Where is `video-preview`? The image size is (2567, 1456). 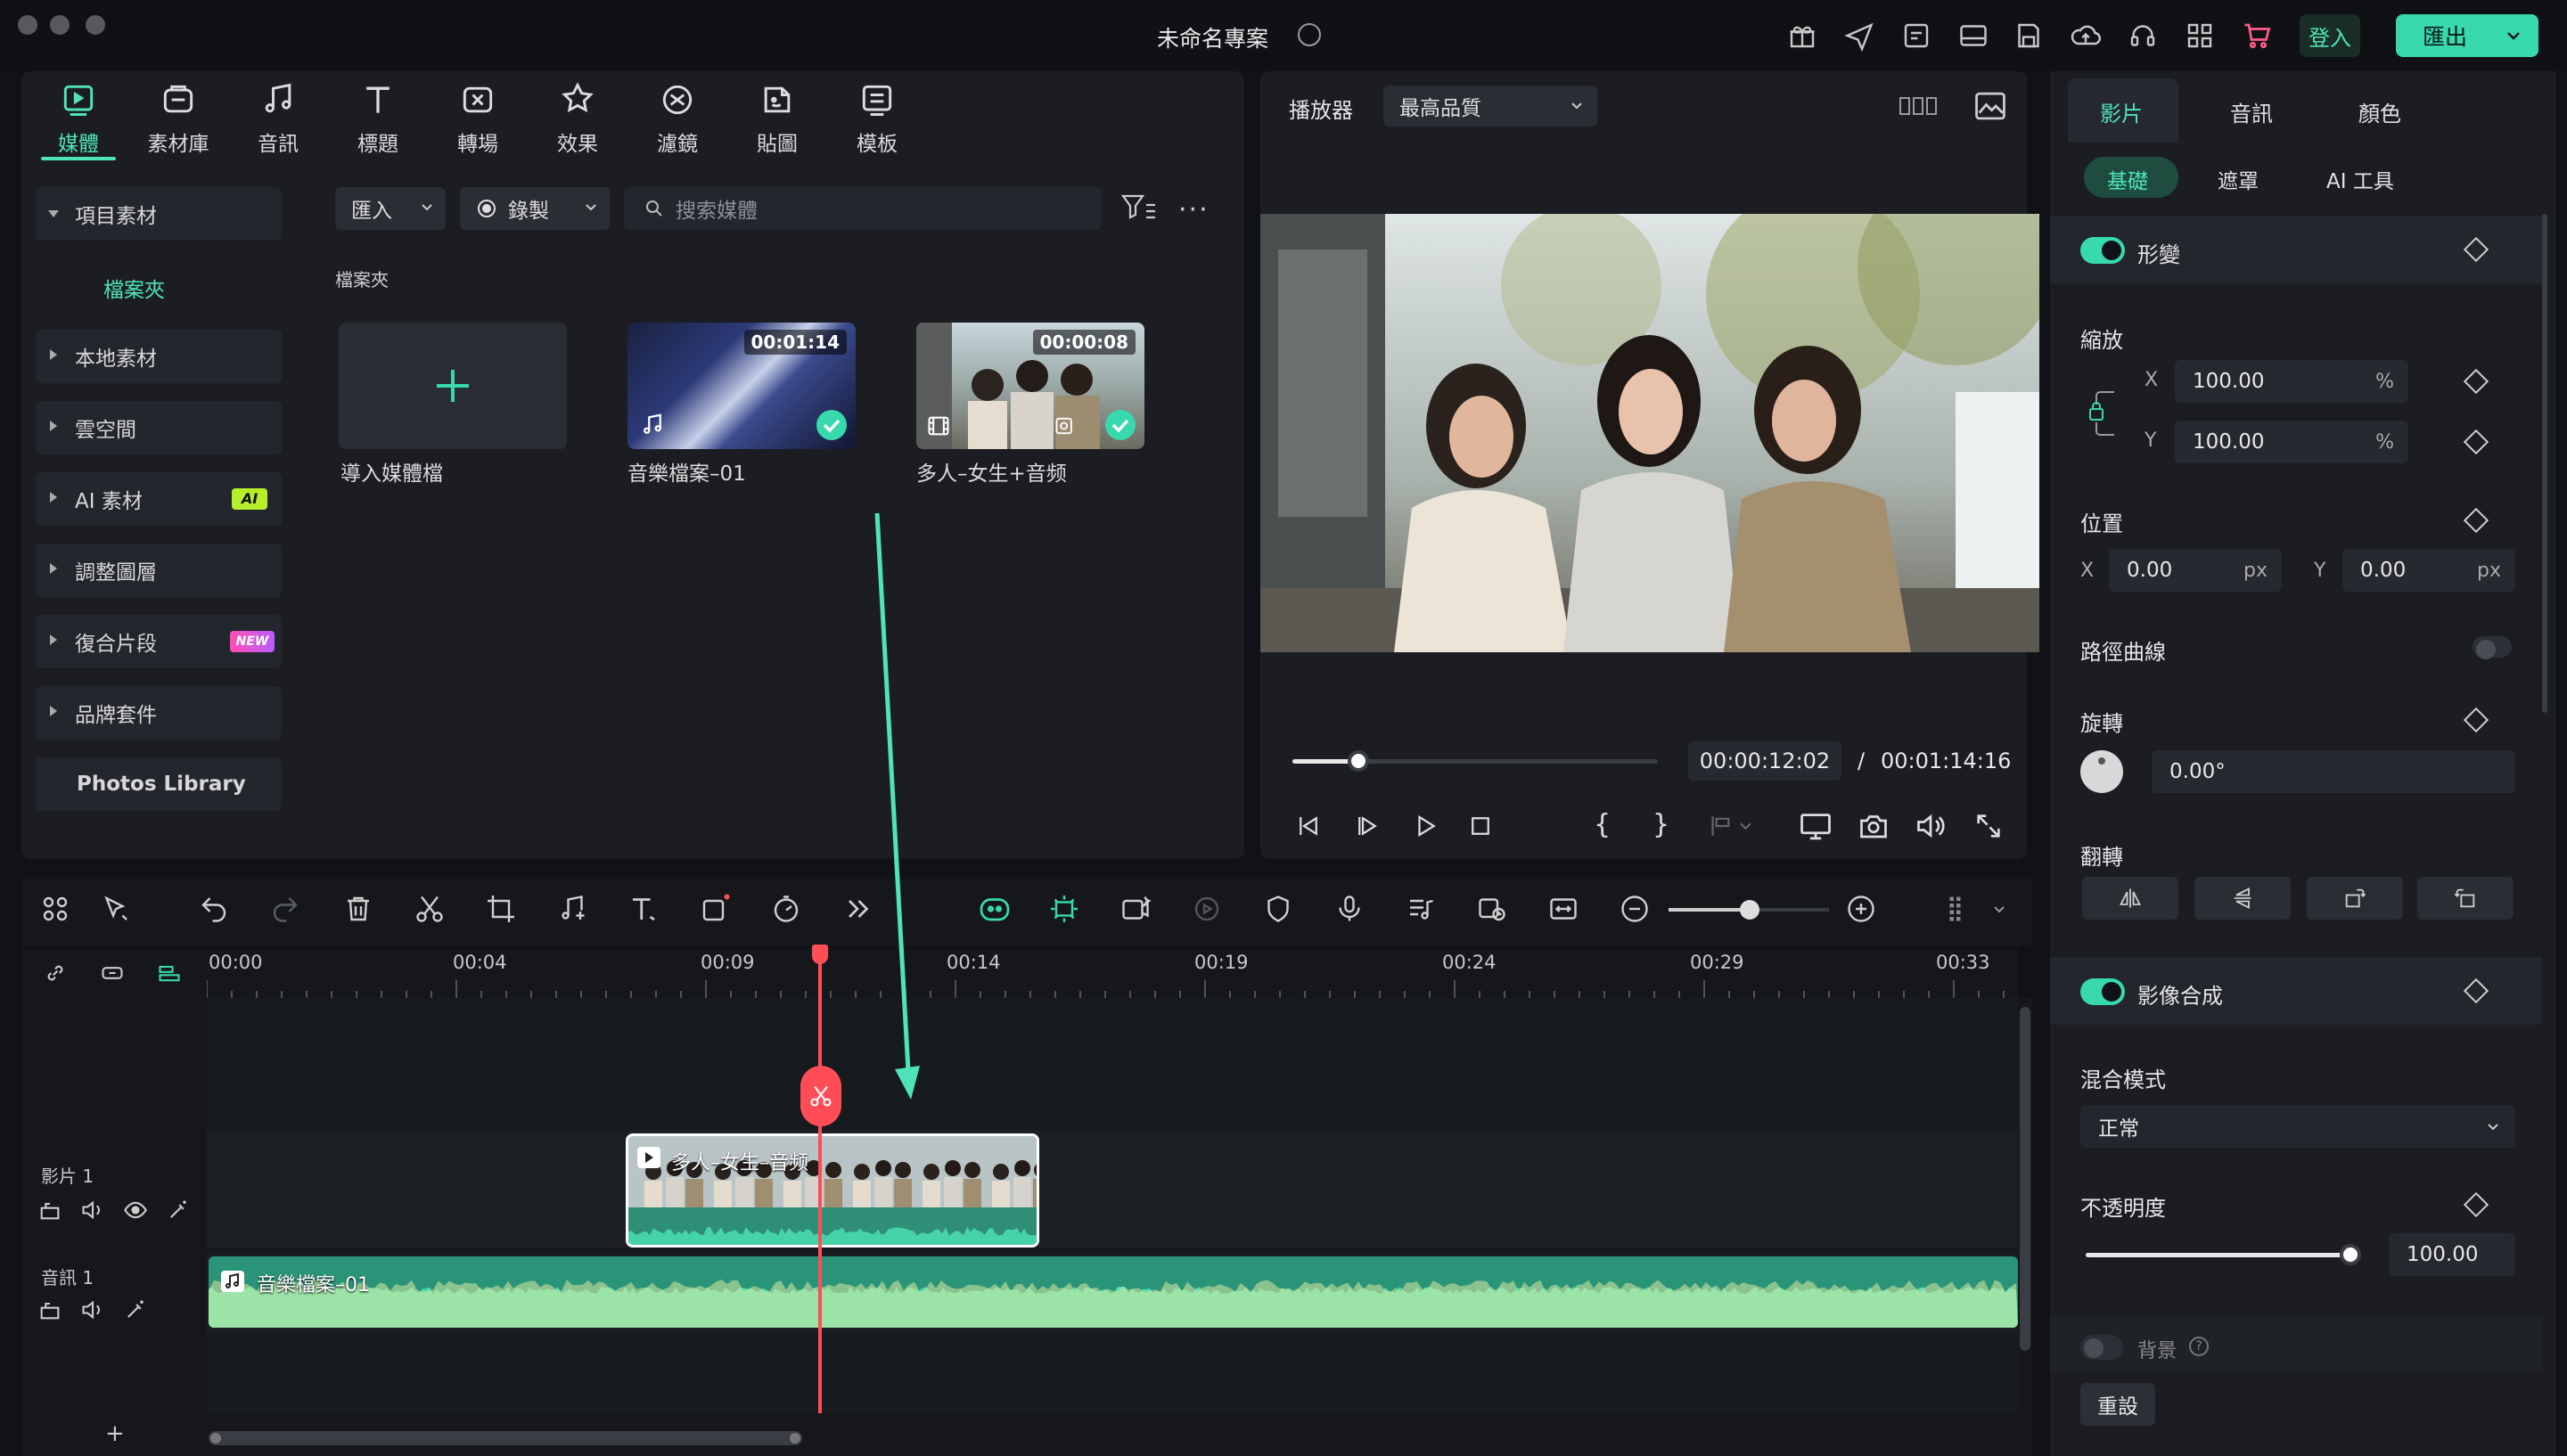
video-preview is located at coordinates (1650, 433).